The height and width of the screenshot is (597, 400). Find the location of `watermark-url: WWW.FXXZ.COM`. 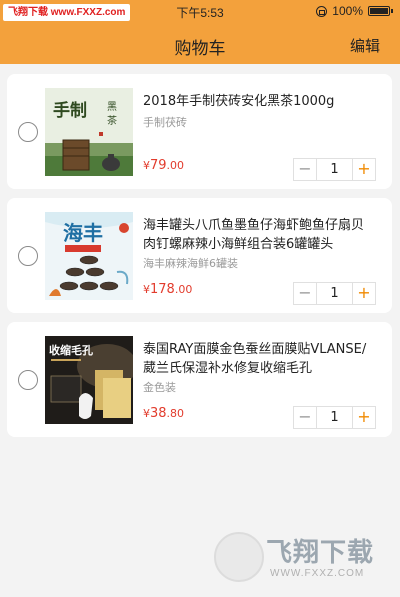

watermark-url: WWW.FXXZ.COM is located at coordinates (317, 573).